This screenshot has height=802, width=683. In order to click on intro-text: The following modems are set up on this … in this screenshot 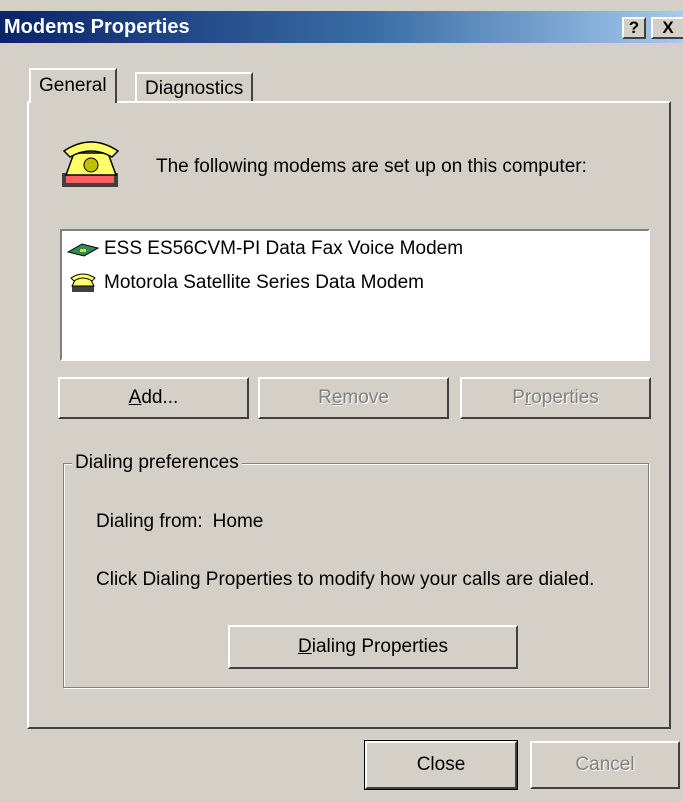, I will do `click(371, 166)`.